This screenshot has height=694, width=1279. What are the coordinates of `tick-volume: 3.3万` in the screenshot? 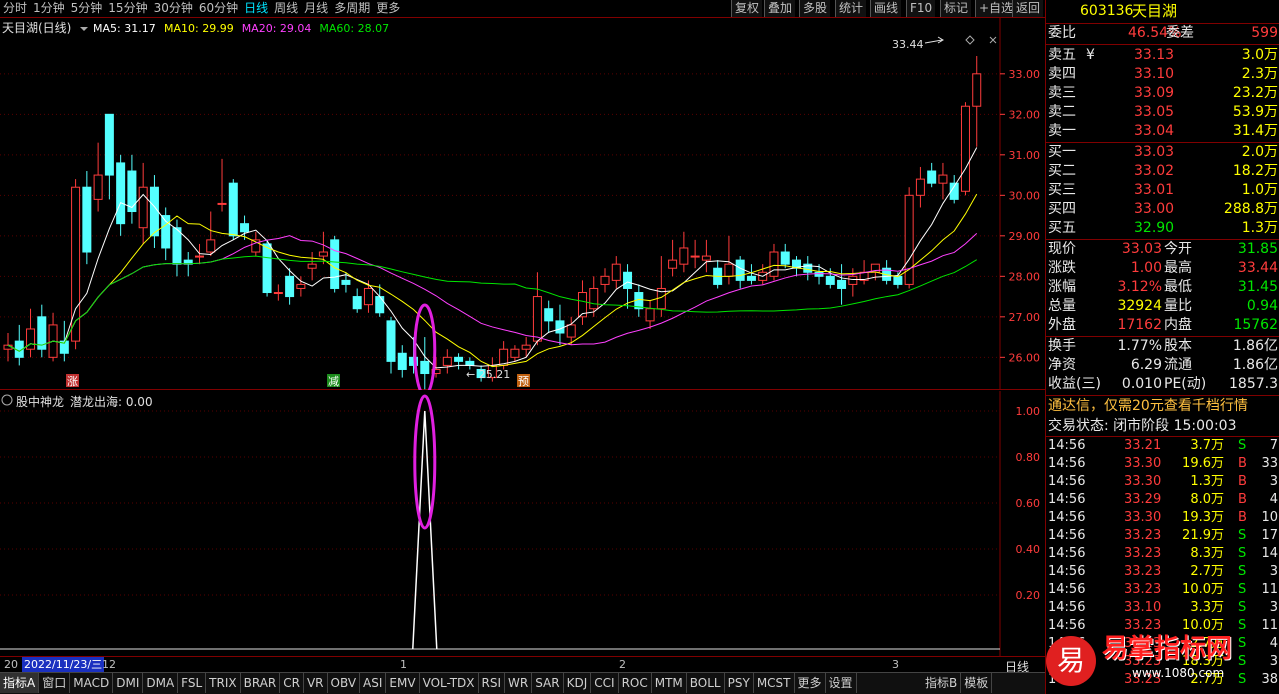 It's located at (1207, 607).